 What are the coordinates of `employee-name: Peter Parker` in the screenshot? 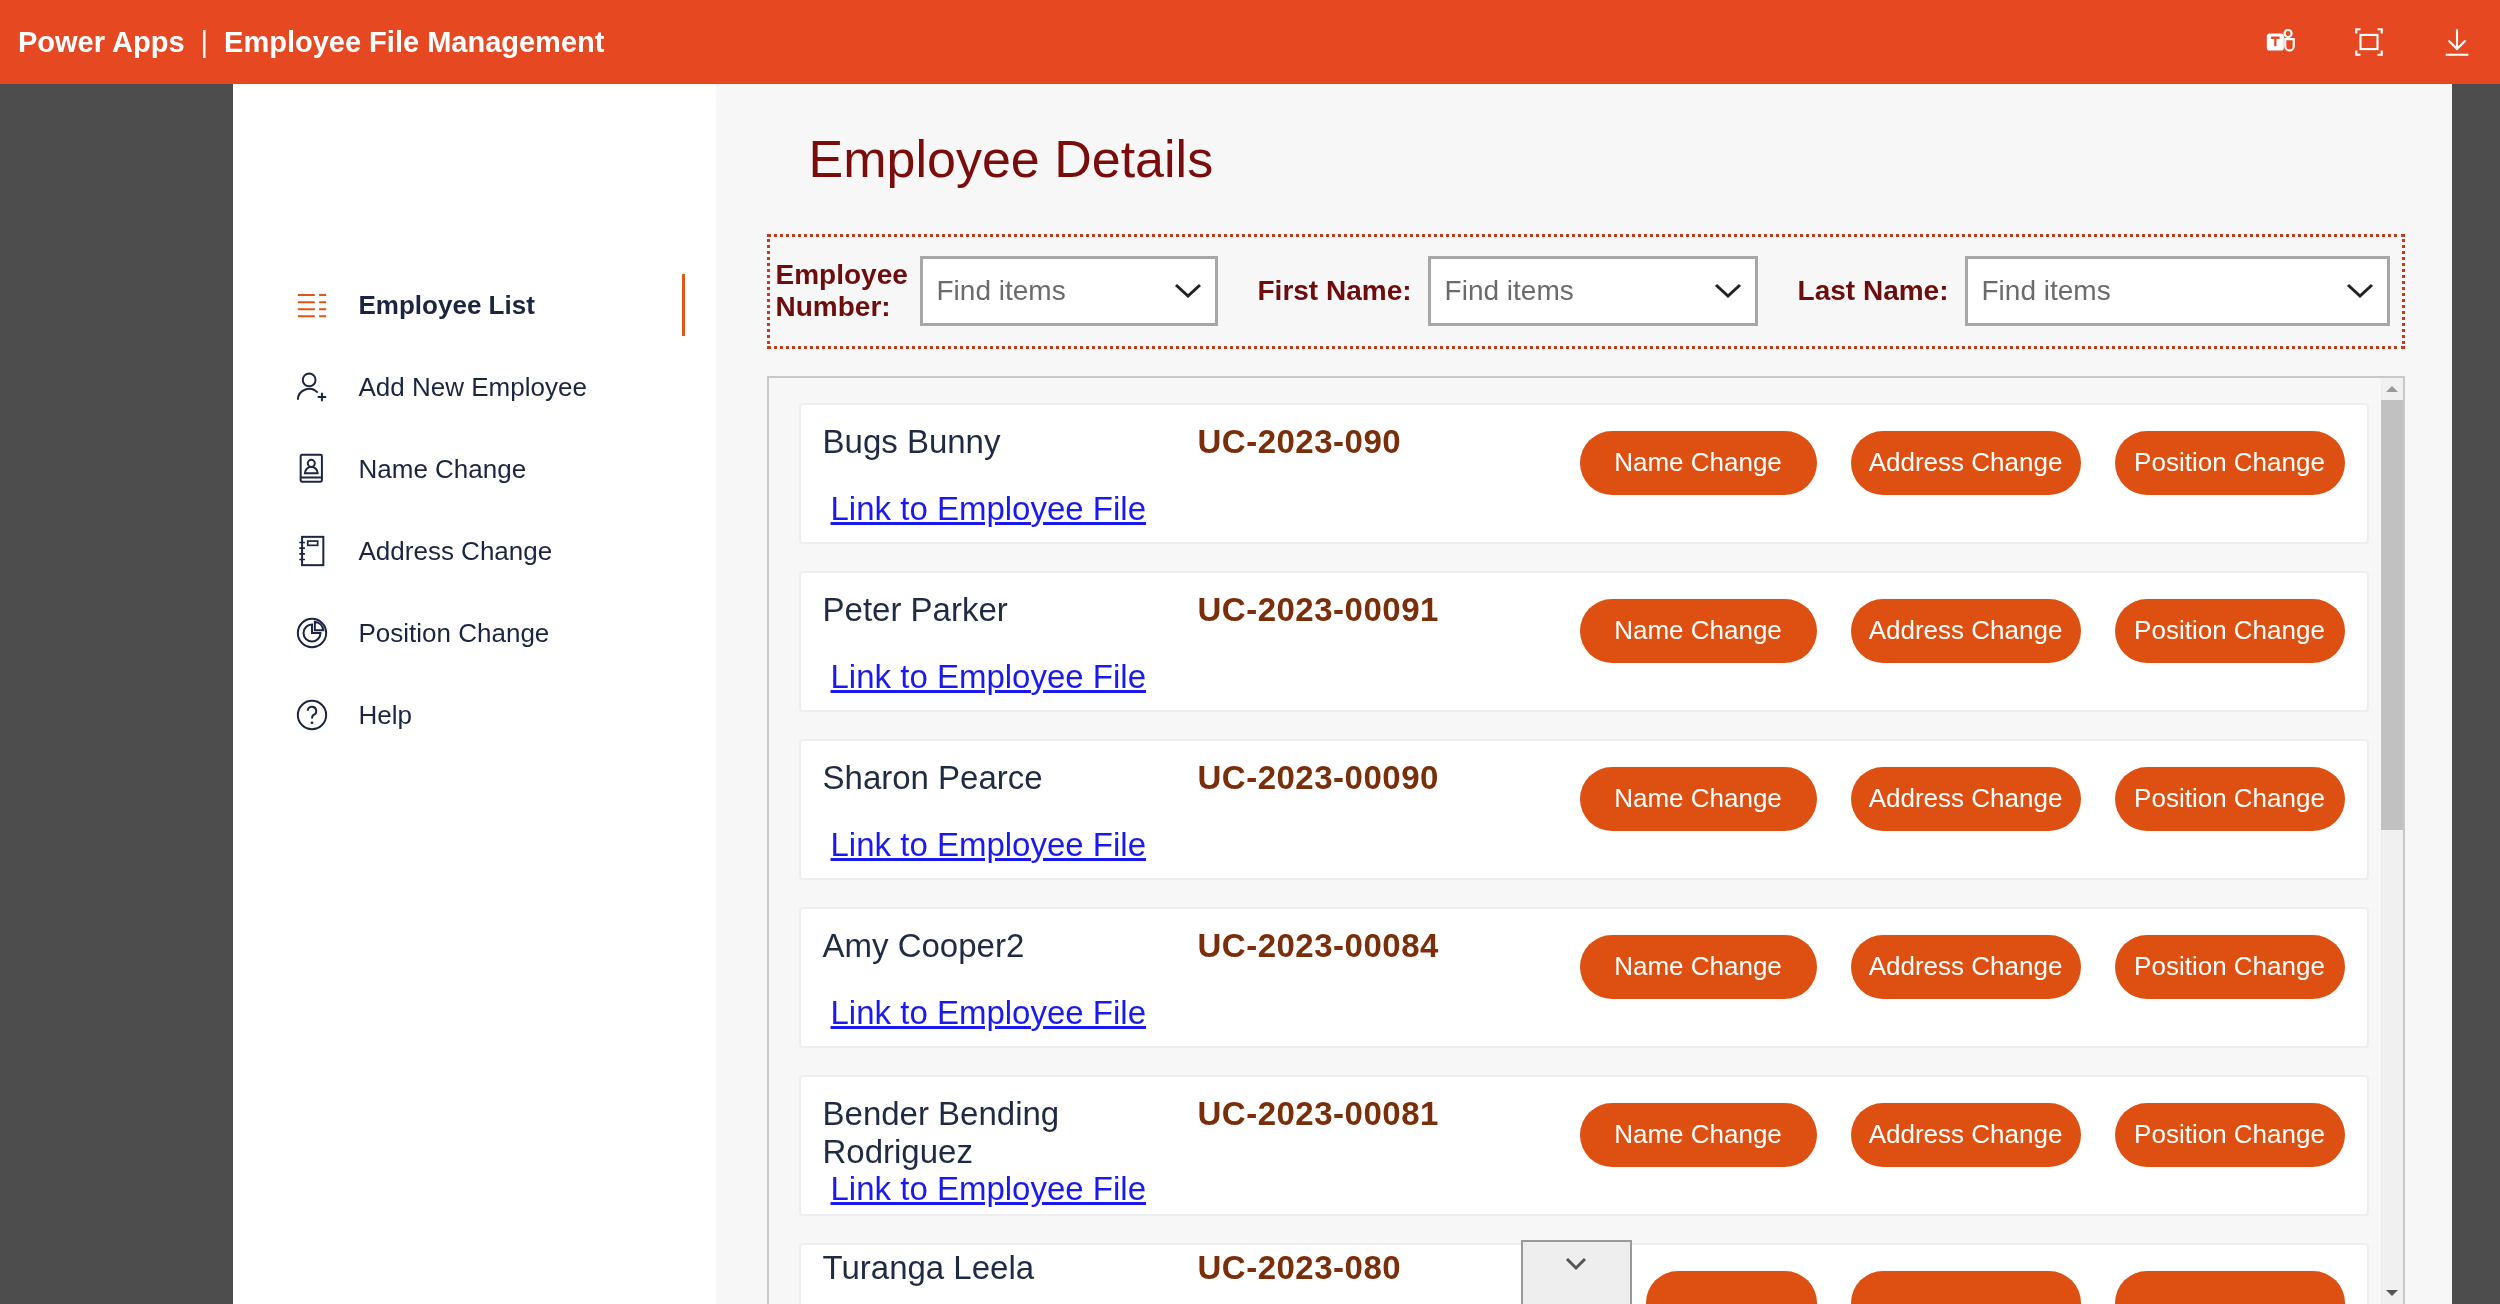 It's located at (915, 609).